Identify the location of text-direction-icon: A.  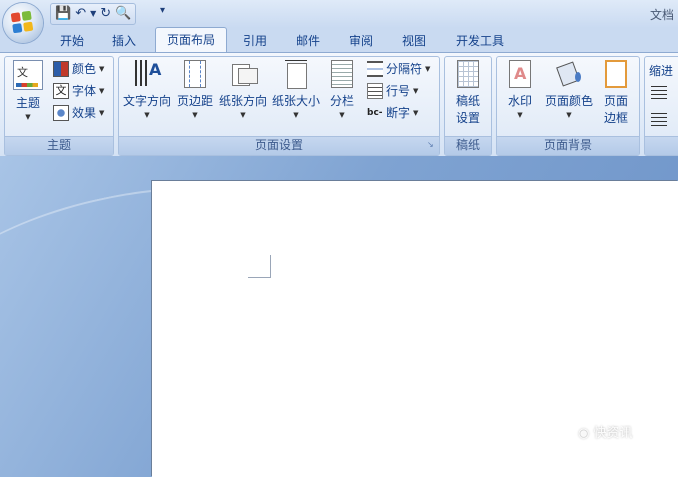
(147, 74).